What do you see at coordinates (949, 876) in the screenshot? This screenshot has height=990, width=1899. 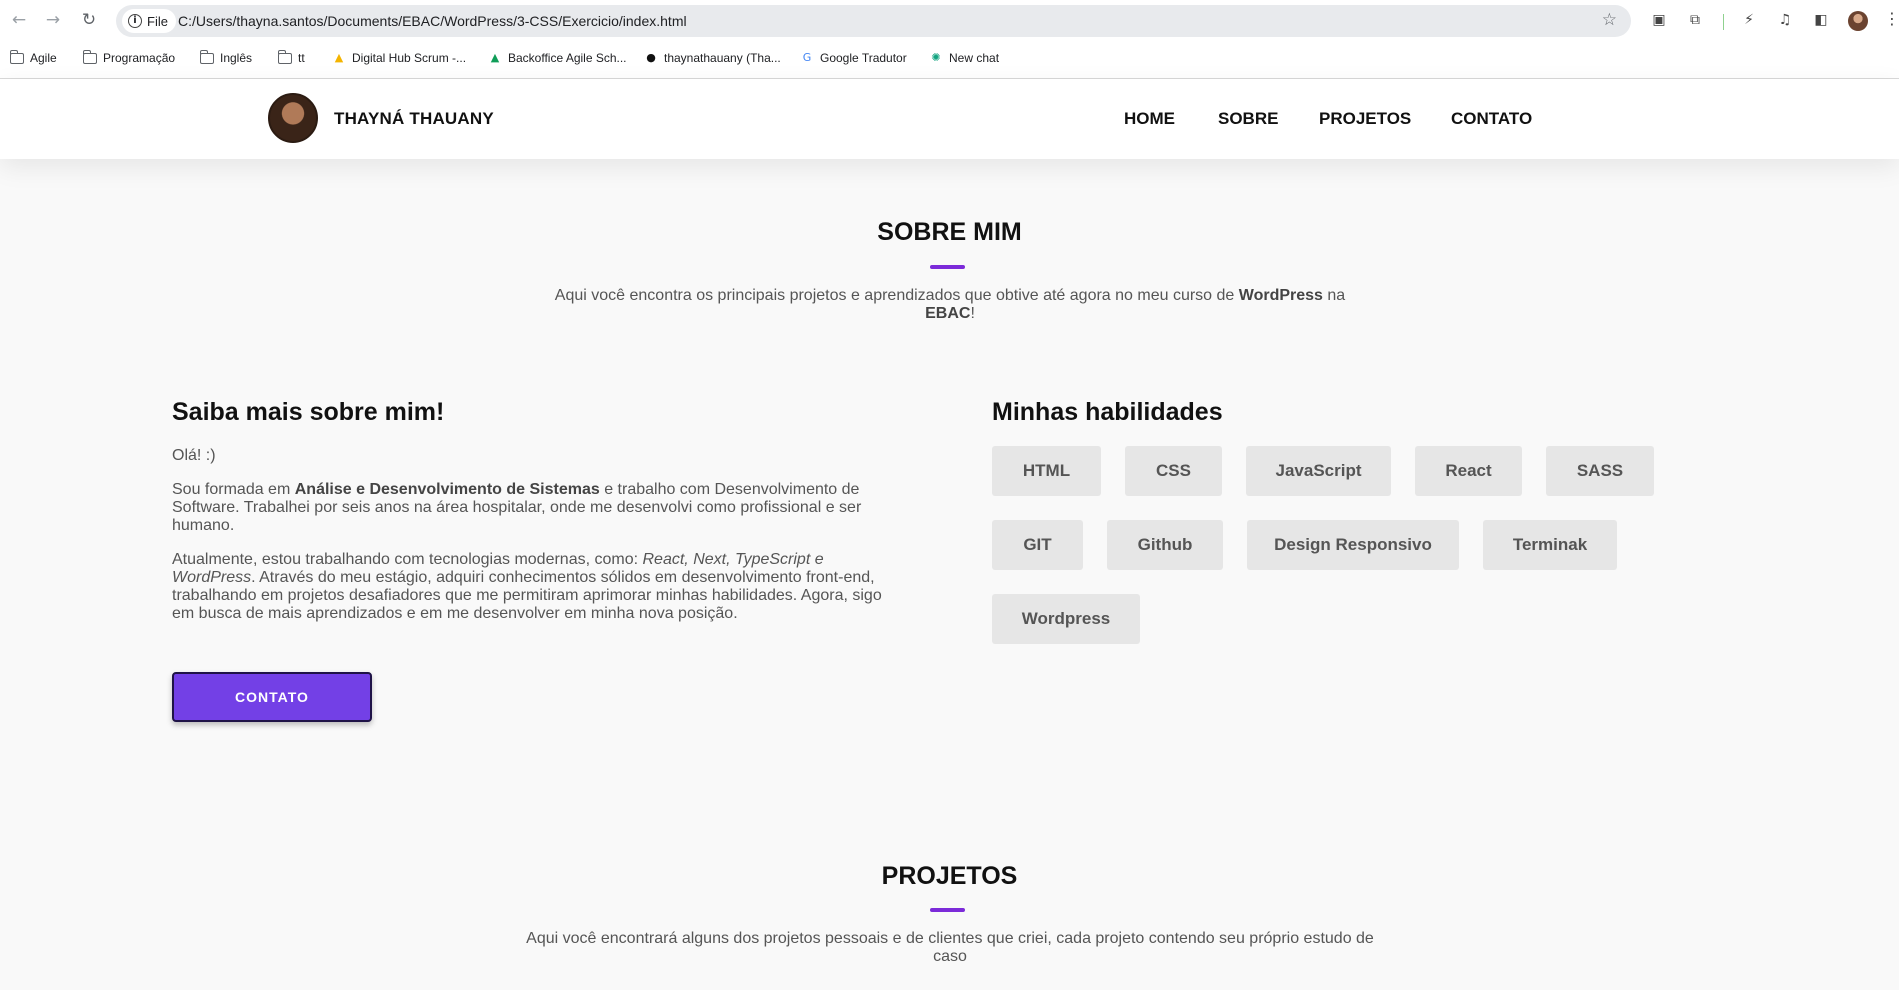 I see `projects-section-title: PROJETOS` at bounding box center [949, 876].